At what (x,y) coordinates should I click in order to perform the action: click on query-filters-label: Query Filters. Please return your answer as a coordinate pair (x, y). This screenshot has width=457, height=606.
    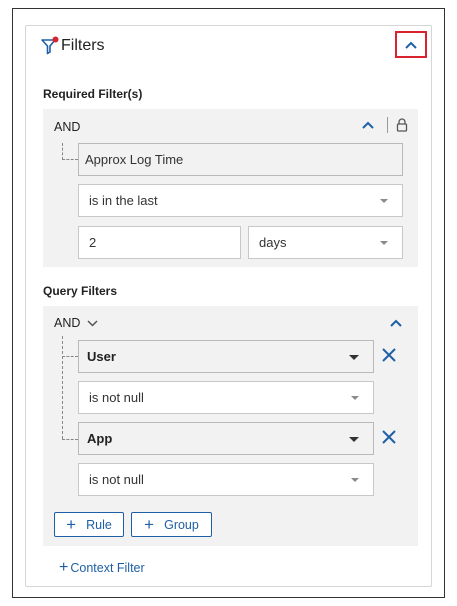
    Looking at the image, I should click on (80, 291).